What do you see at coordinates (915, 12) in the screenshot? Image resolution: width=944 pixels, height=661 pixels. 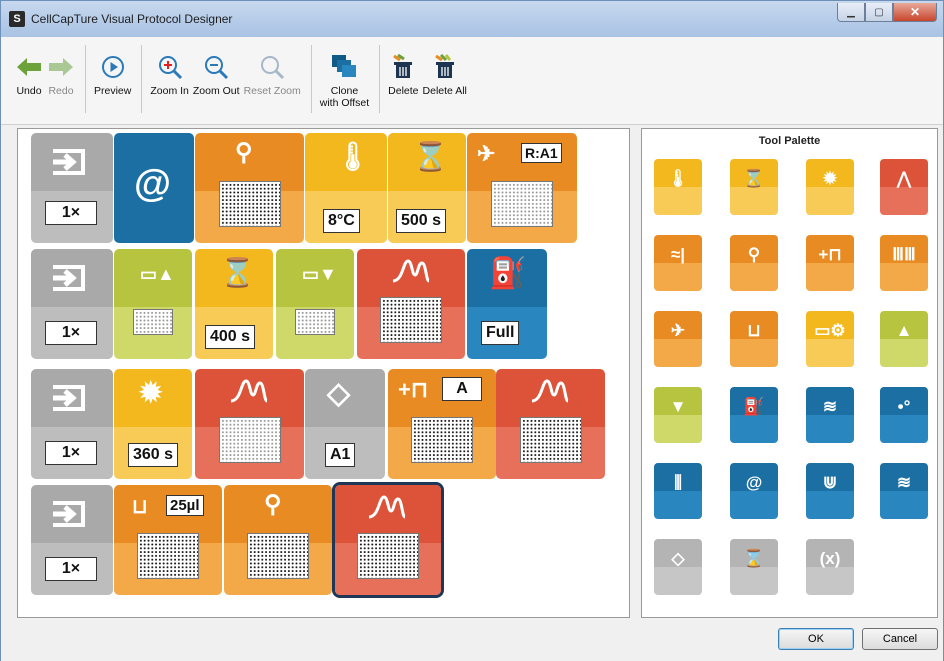 I see `close-button: ✕` at bounding box center [915, 12].